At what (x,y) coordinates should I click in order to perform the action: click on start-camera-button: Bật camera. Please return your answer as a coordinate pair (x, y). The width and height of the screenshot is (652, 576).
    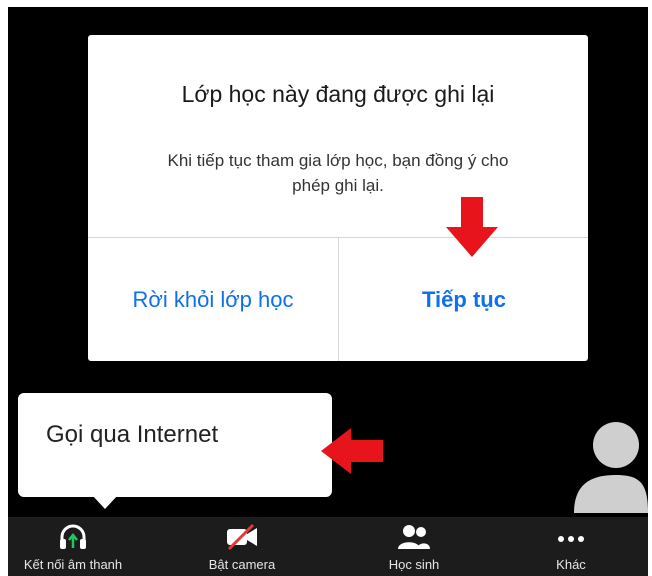
    Looking at the image, I should click on (242, 546).